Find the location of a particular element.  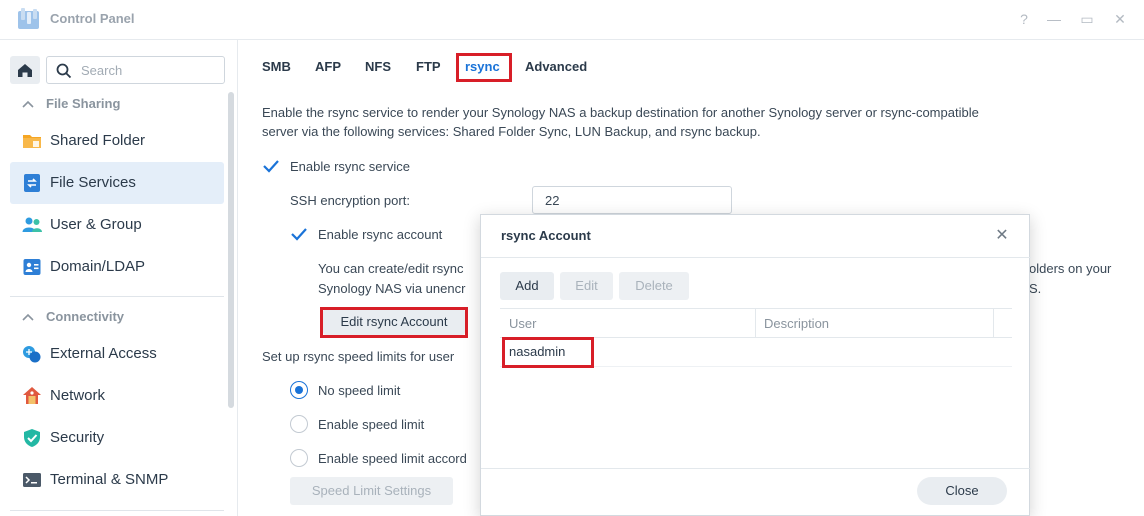

sidebar-item-security: Security is located at coordinates (117, 438).